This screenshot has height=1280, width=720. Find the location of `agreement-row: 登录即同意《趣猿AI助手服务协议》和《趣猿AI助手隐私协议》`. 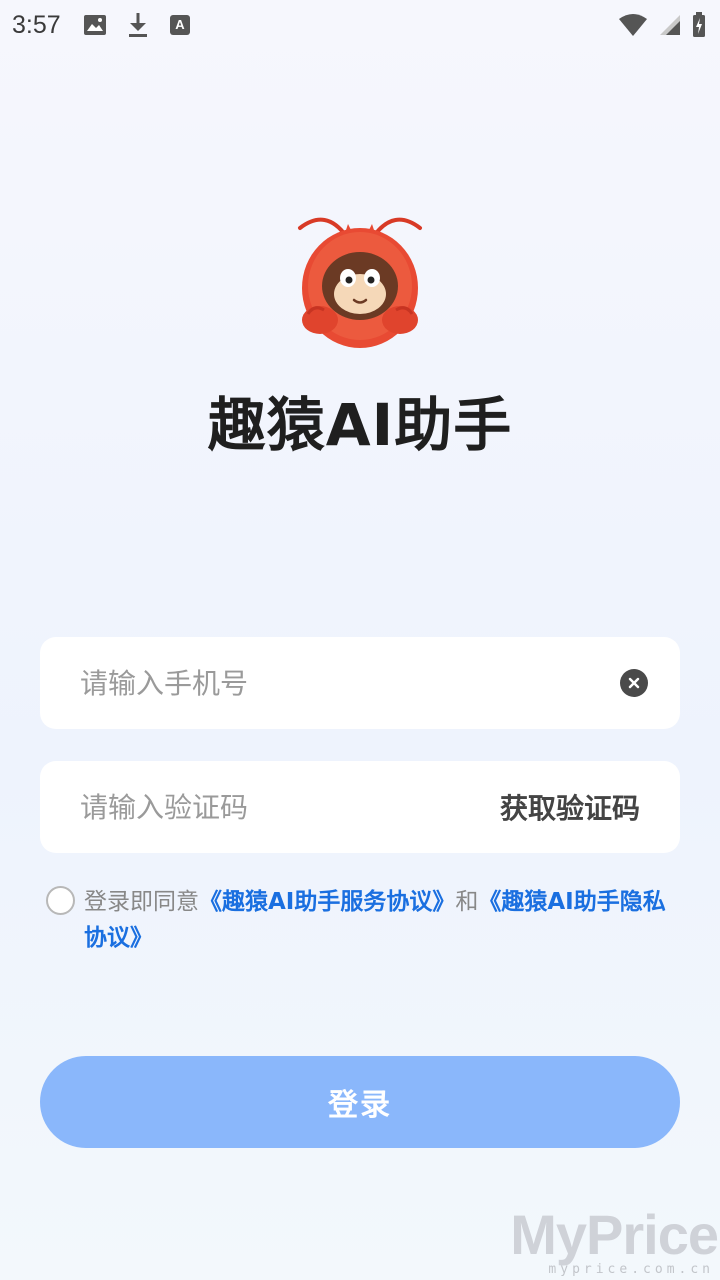

agreement-row: 登录即同意《趣猿AI助手服务协议》和《趣猿AI助手隐私协议》 is located at coordinates (361, 920).